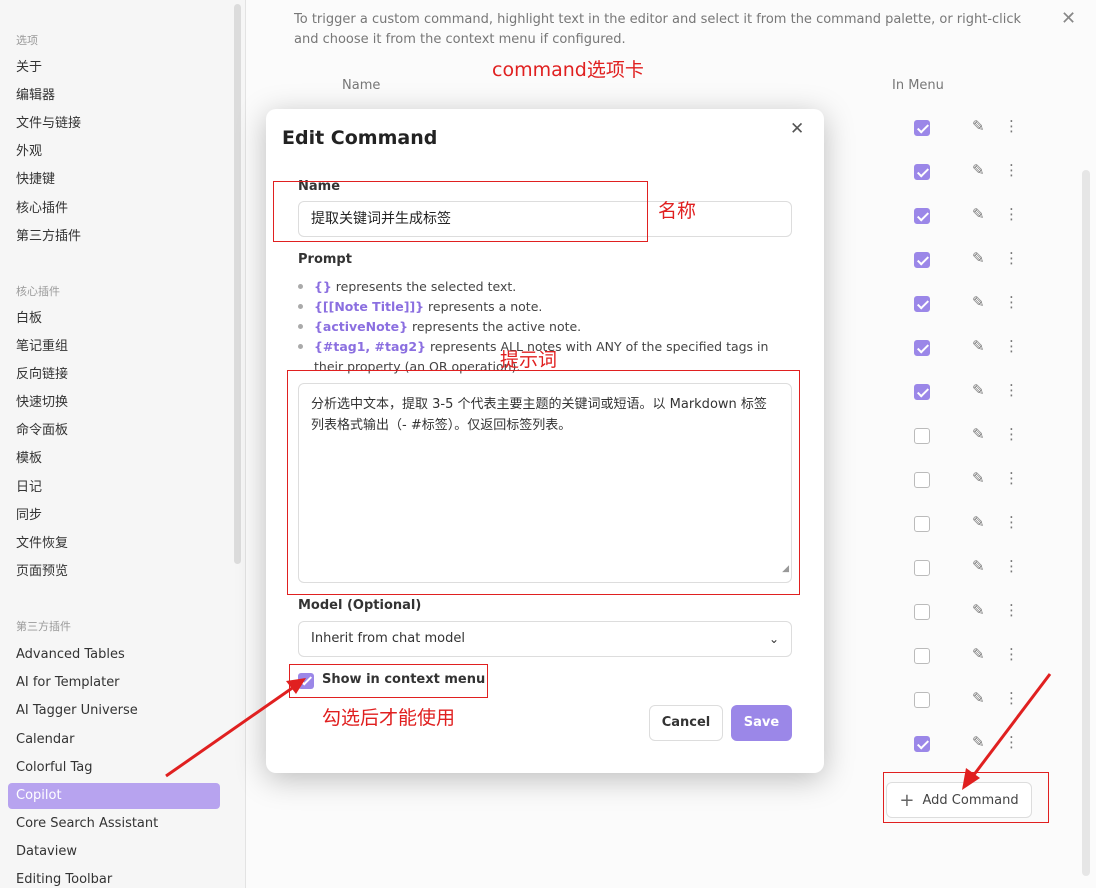 Image resolution: width=1096 pixels, height=888 pixels. What do you see at coordinates (114, 68) in the screenshot?
I see `sidebar-item-about: 关于` at bounding box center [114, 68].